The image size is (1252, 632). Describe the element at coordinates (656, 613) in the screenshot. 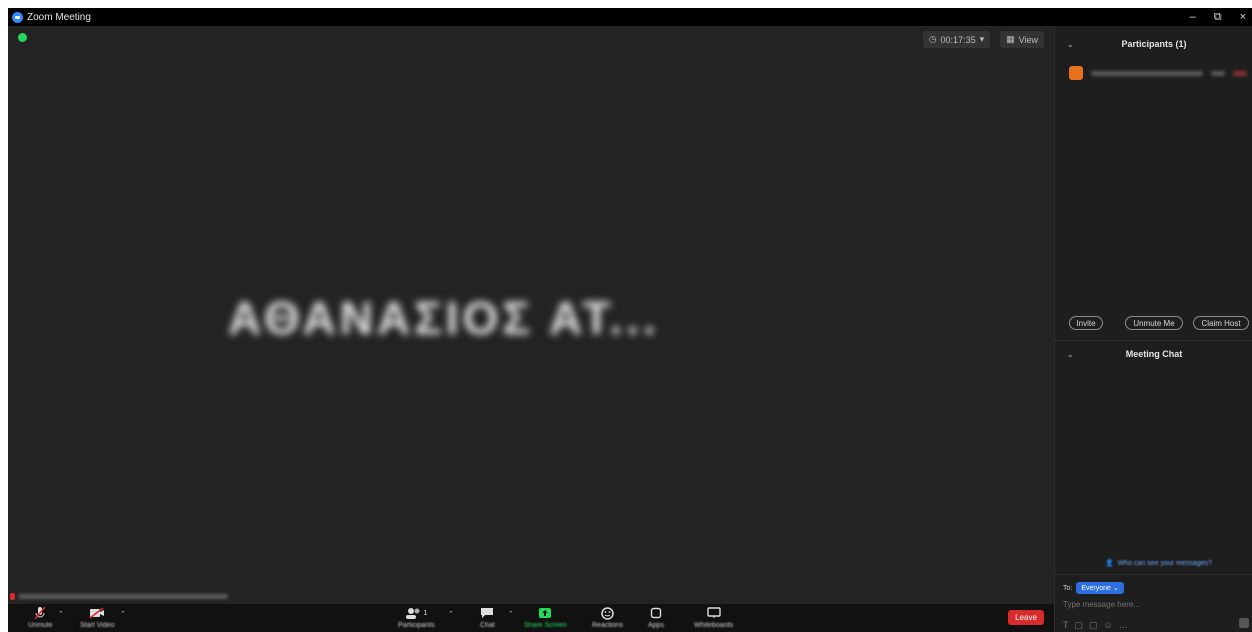

I see `apps-icon` at that location.